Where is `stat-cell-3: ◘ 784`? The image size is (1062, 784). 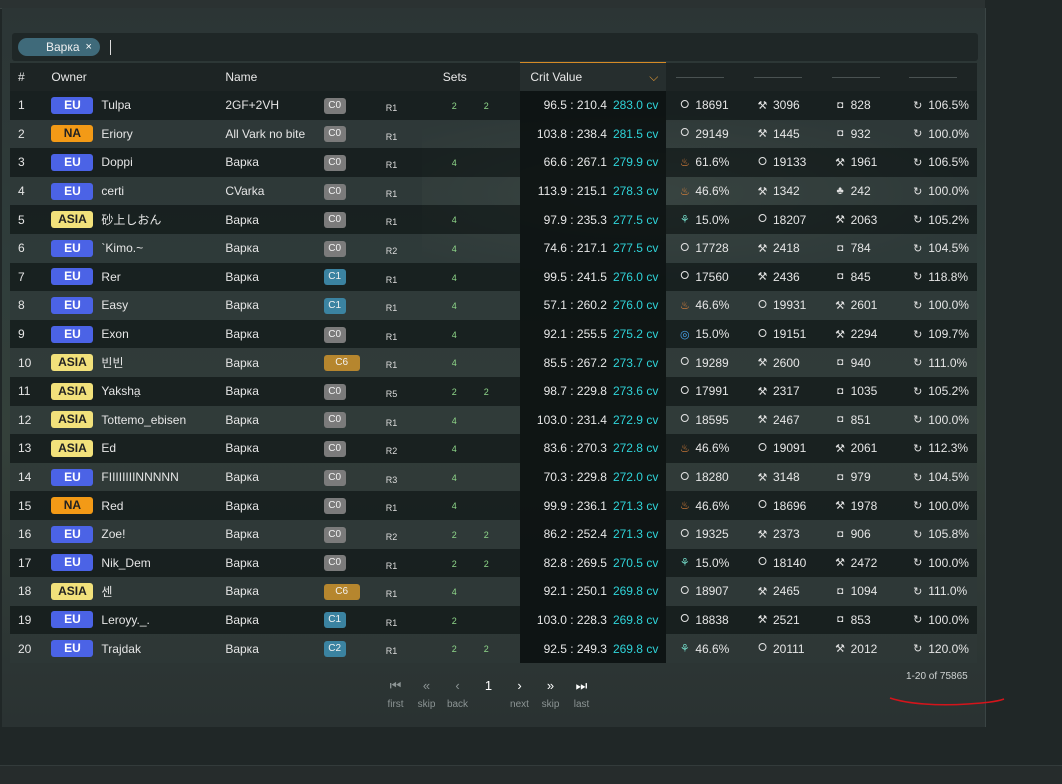
stat-cell-3: ◘ 784 is located at coordinates (860, 248).